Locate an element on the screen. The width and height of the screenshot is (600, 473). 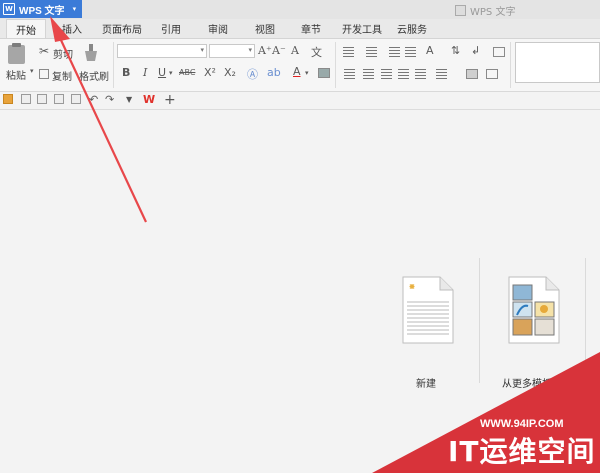
customize-toolbar-dropdown-icon: ▼ is located at coordinates (129, 99).